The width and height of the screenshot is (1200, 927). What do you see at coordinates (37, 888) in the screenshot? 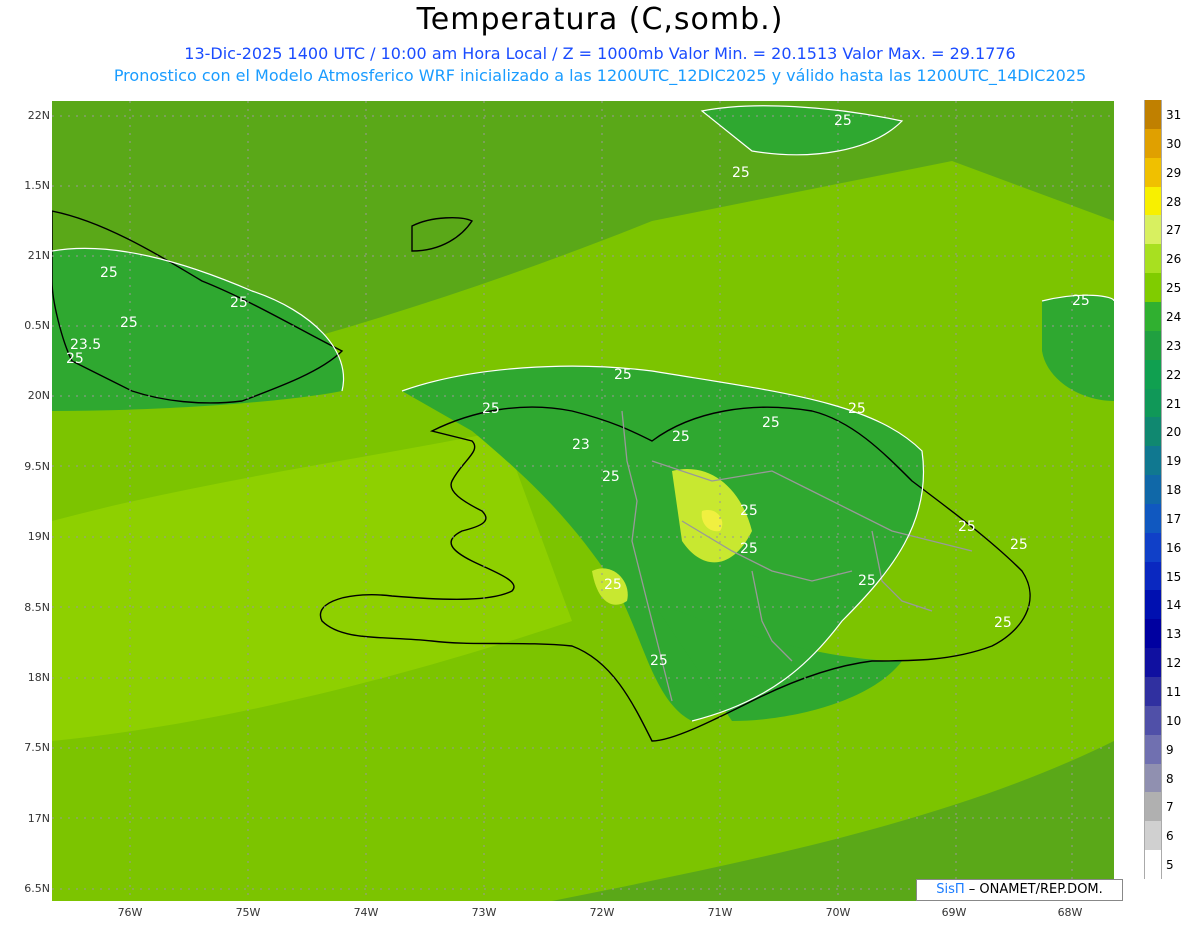
I see `lat-label: 6.5N` at bounding box center [37, 888].